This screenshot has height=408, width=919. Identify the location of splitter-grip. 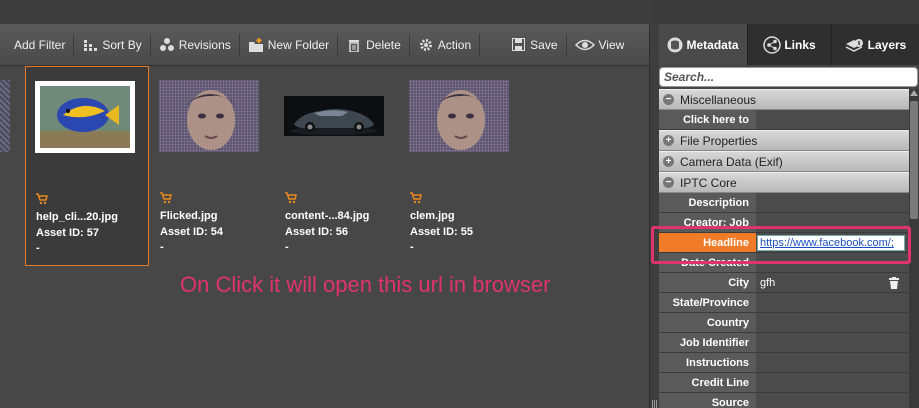
(654, 404).